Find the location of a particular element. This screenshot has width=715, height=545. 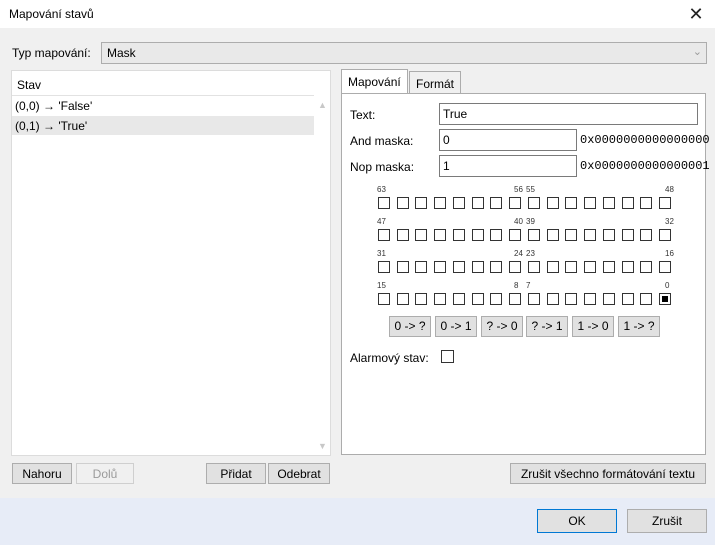

op-1-0-button: 1 -> 0 is located at coordinates (593, 326).